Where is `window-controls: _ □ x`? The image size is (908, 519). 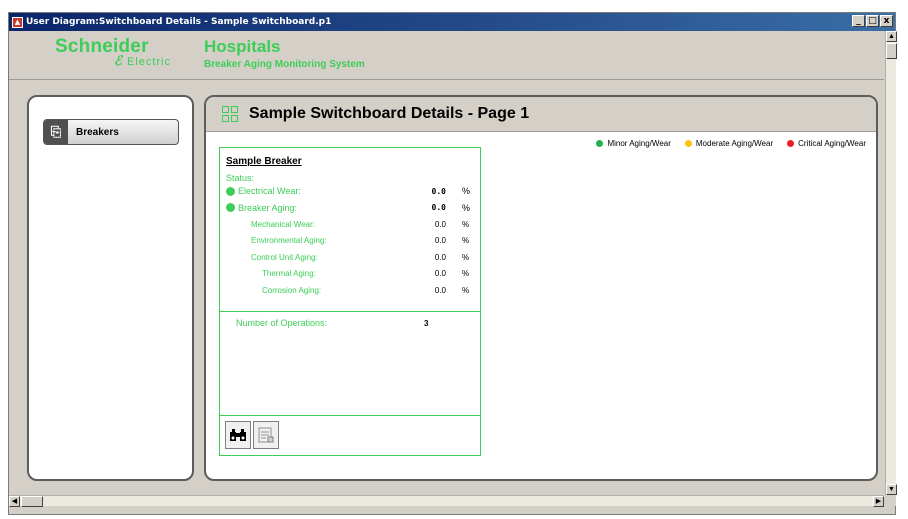 window-controls: _ □ x is located at coordinates (872, 21).